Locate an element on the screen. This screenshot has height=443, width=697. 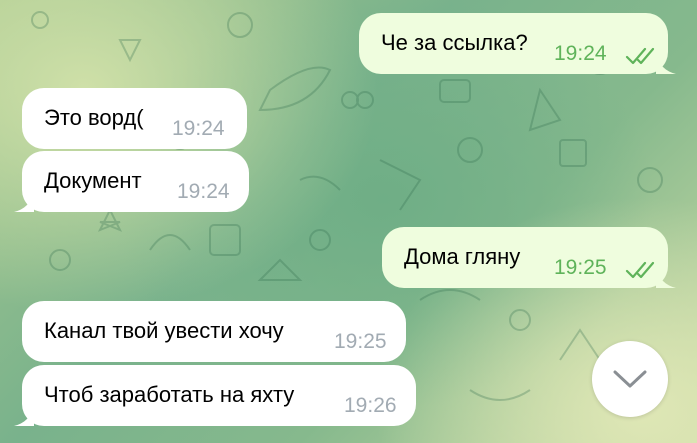
message-text: Это ворд( is located at coordinates (94, 117).